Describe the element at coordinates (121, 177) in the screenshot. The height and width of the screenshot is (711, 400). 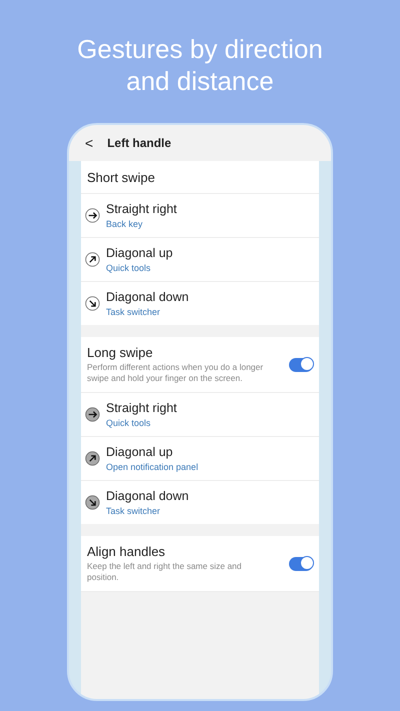
I see `section-title: Short swipe` at that location.